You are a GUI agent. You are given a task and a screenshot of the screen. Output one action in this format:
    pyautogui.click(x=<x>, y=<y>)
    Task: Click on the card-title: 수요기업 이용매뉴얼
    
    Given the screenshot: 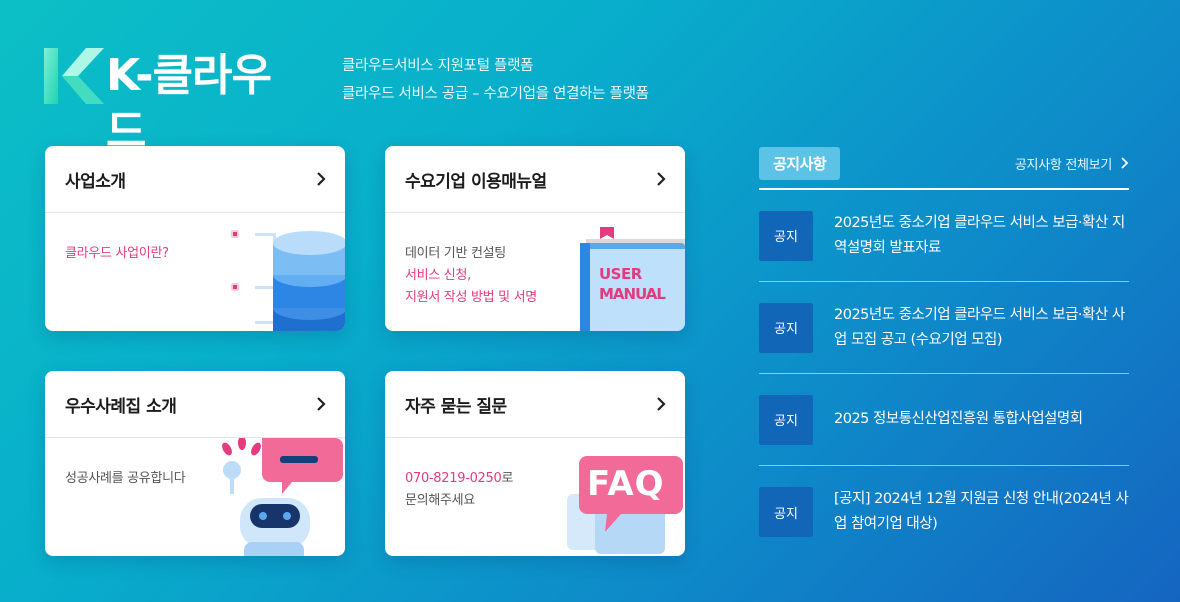 What is the action you would take?
    pyautogui.click(x=476, y=181)
    